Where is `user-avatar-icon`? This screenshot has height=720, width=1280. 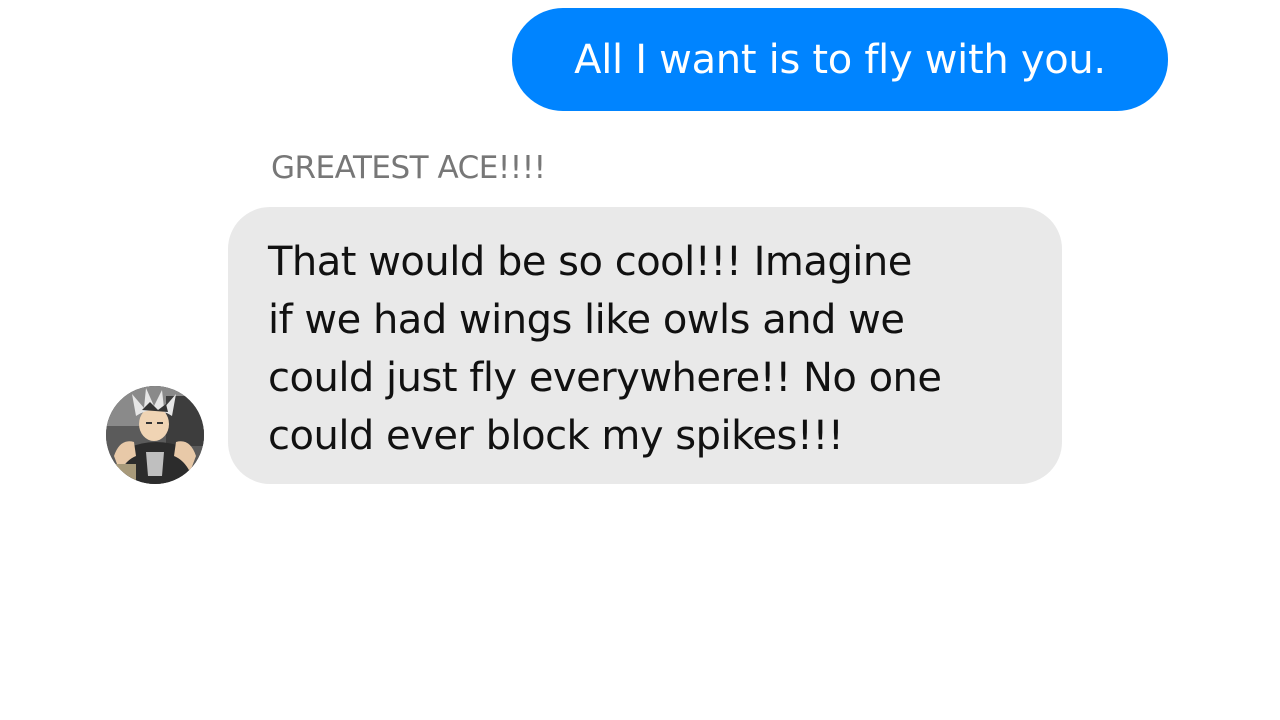
user-avatar-icon is located at coordinates (155, 435).